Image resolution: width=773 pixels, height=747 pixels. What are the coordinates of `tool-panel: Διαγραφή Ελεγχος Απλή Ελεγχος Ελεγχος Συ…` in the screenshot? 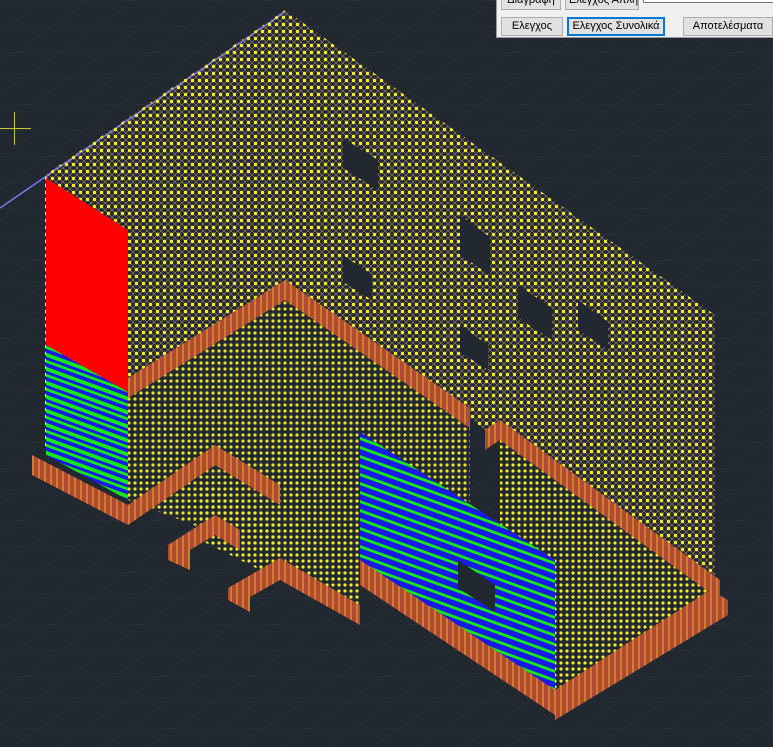 It's located at (634, 19).